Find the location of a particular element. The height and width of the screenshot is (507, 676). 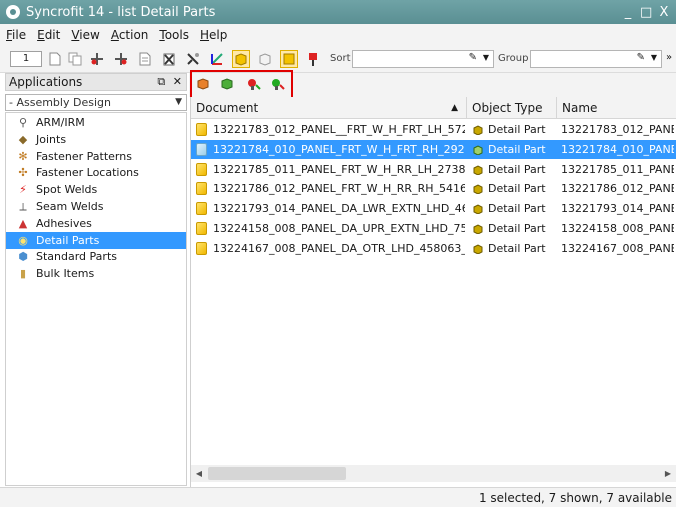

copy-icon is located at coordinates (75, 59).